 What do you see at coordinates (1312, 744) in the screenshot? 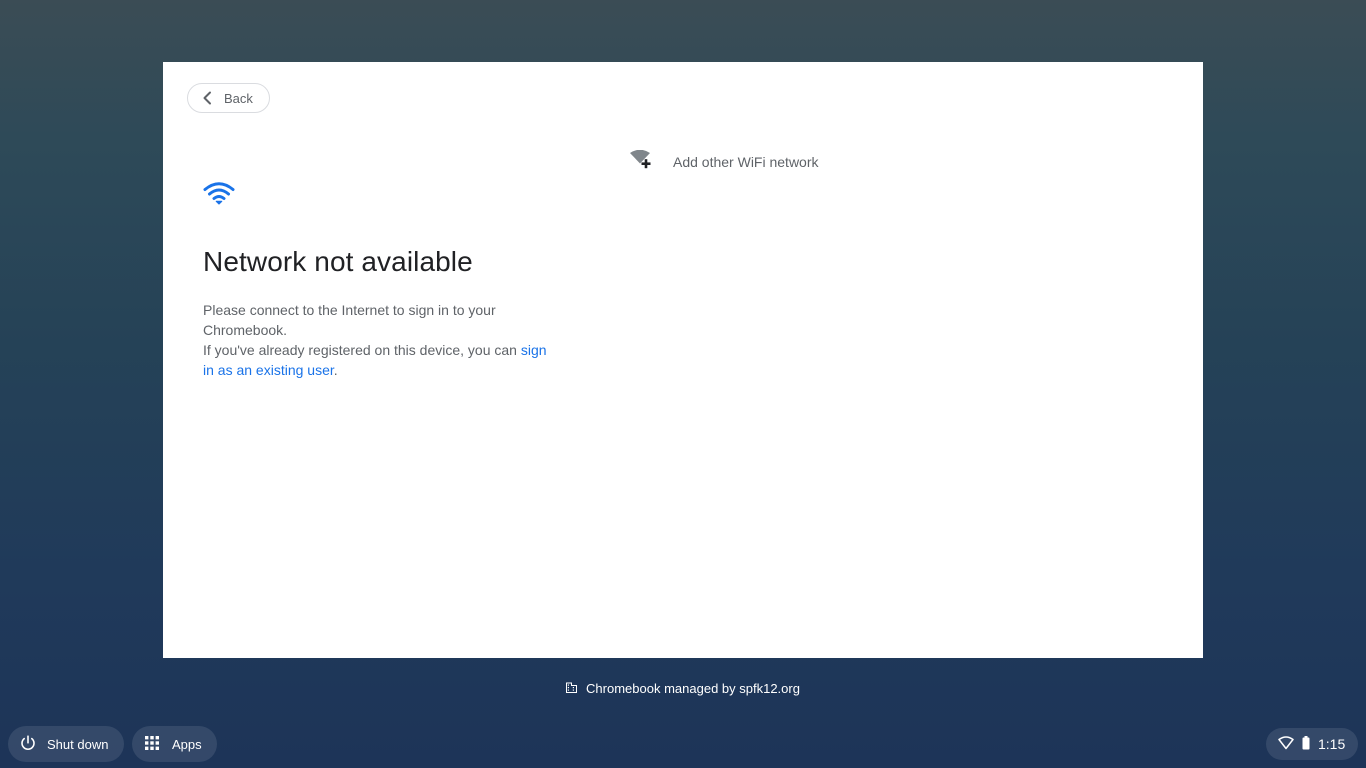
I see `status-tray: 1:15` at bounding box center [1312, 744].